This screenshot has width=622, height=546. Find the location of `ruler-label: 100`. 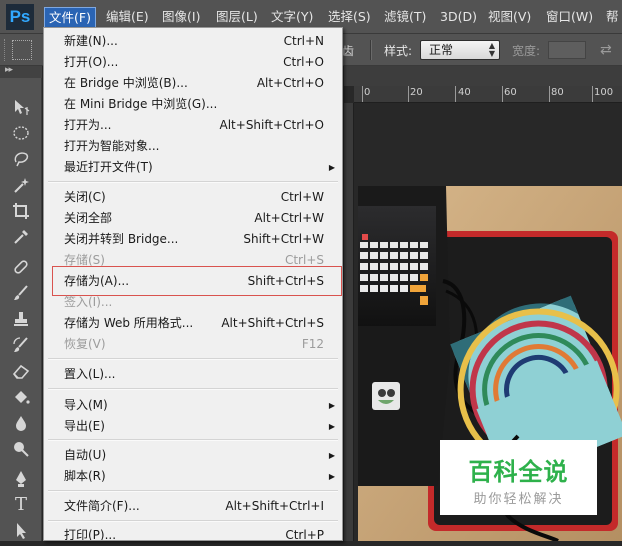

ruler-label: 100 is located at coordinates (604, 92).